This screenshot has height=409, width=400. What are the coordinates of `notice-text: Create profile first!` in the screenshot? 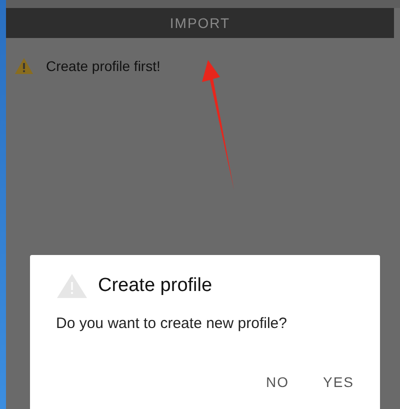 It's located at (103, 66).